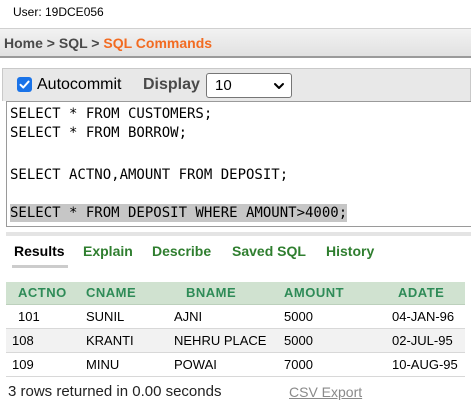 This screenshot has width=471, height=403. Describe the element at coordinates (99, 133) in the screenshot. I see `code-line: SELECT * FROM BORROW;` at that location.